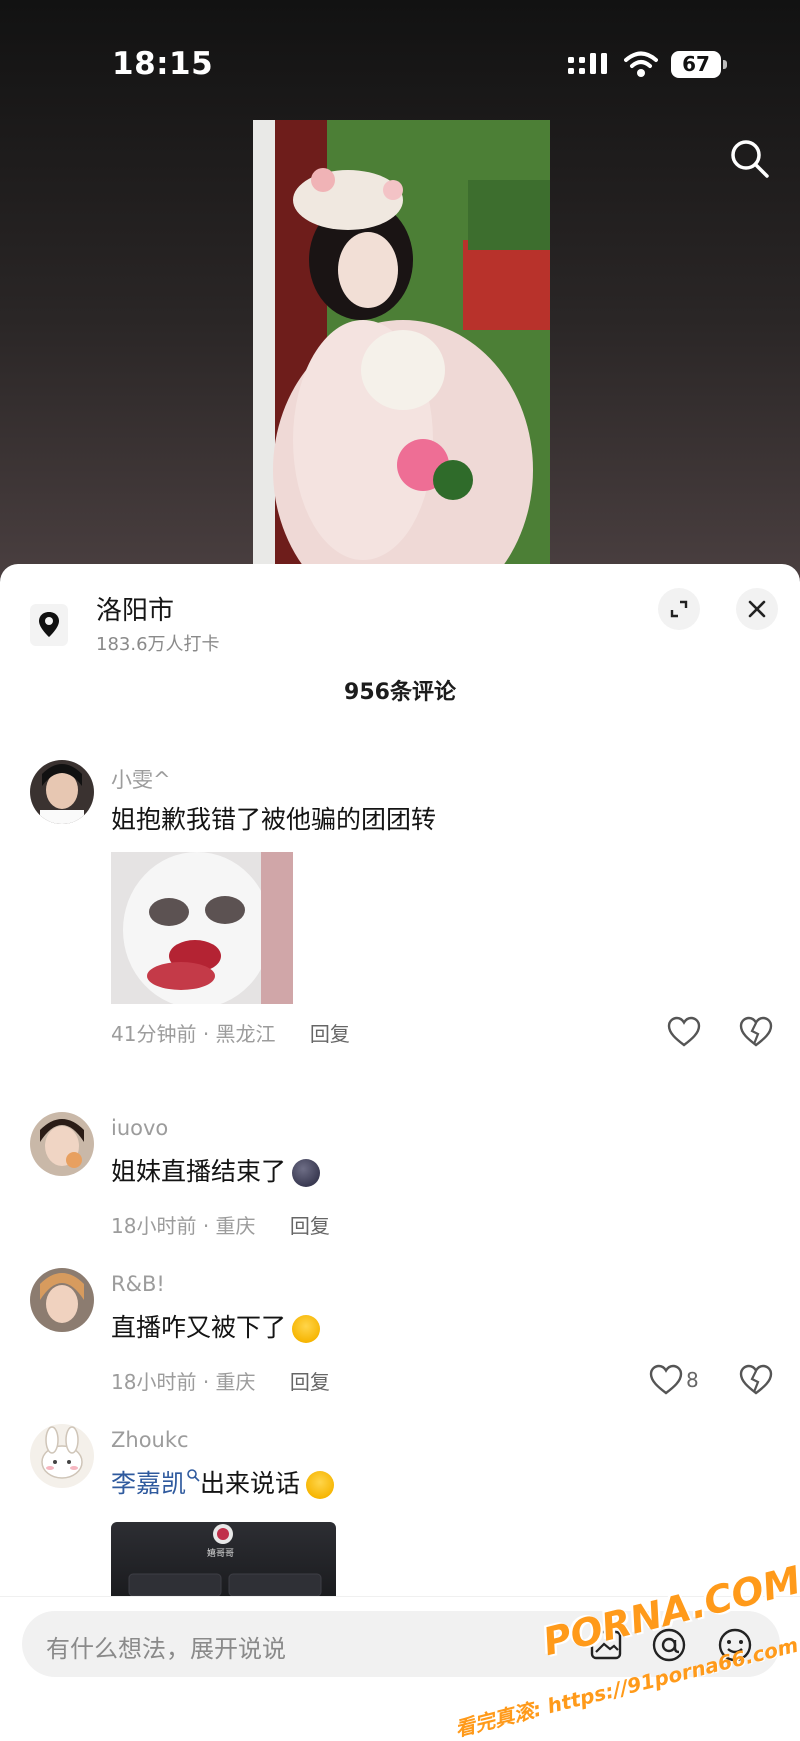  I want to click on battery-indicator: 67, so click(699, 64).